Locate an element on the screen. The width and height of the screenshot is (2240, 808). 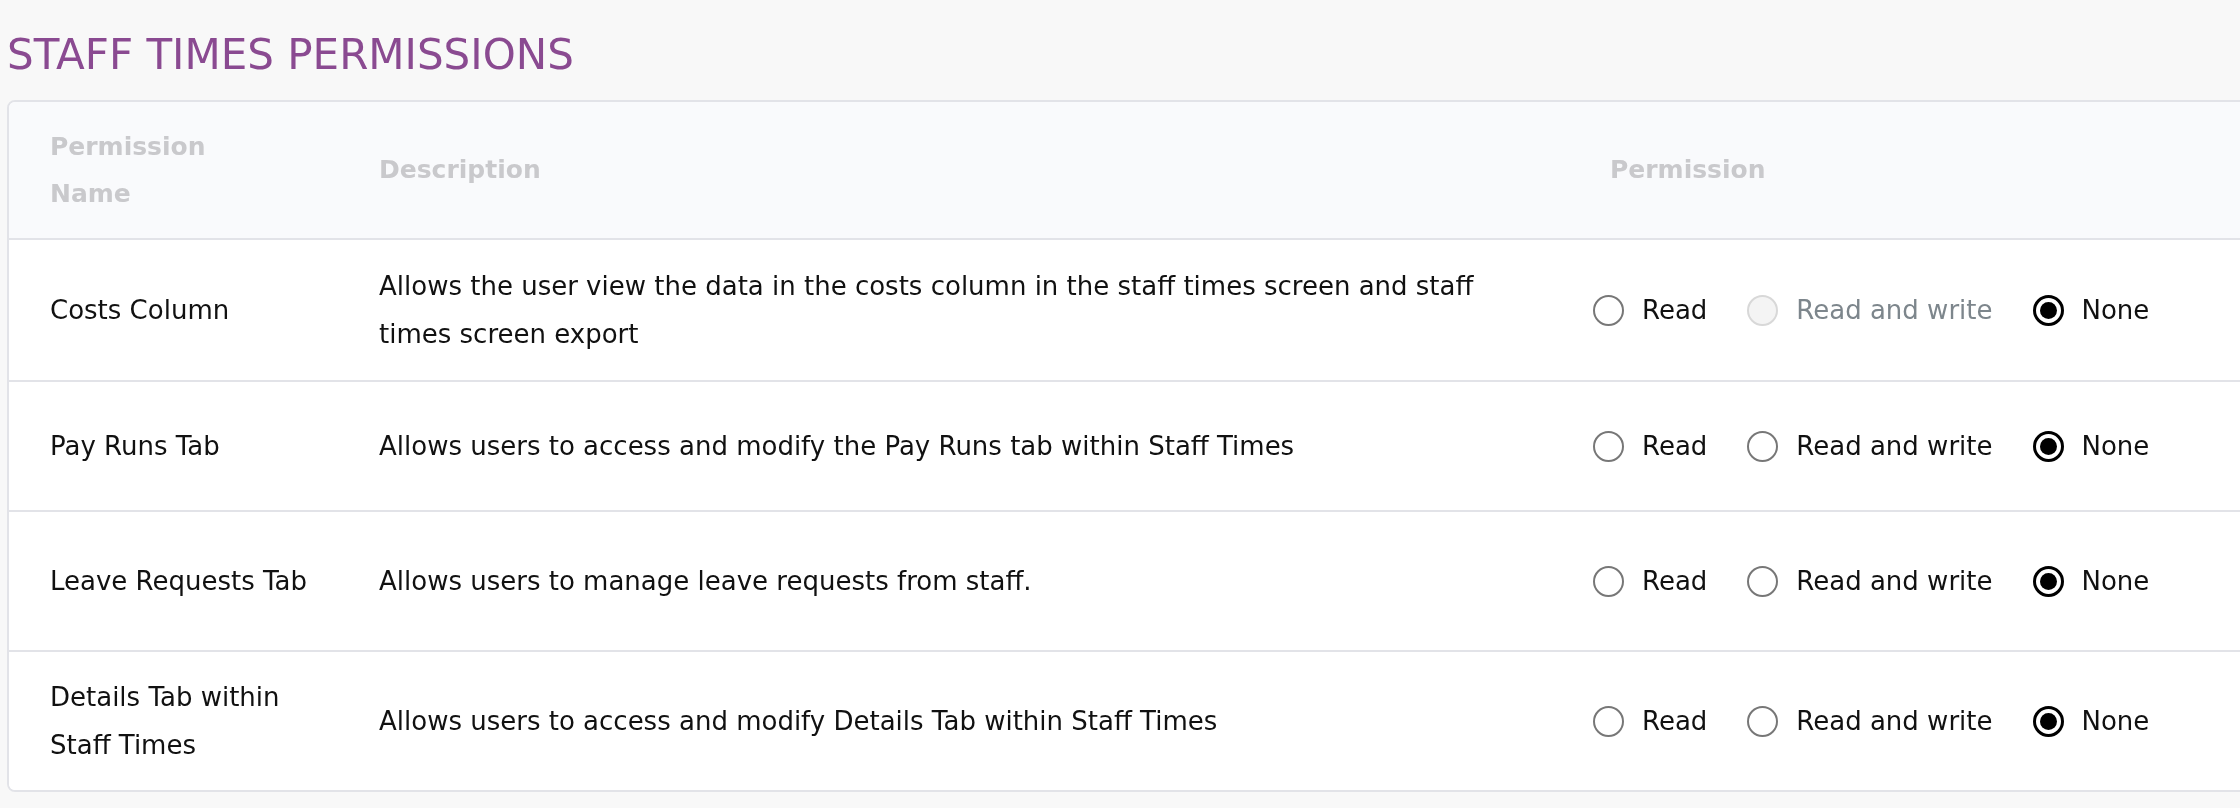
permission-description: Allows users to access and modify Details Tab within Staff Times is located at coordinates (798, 721).